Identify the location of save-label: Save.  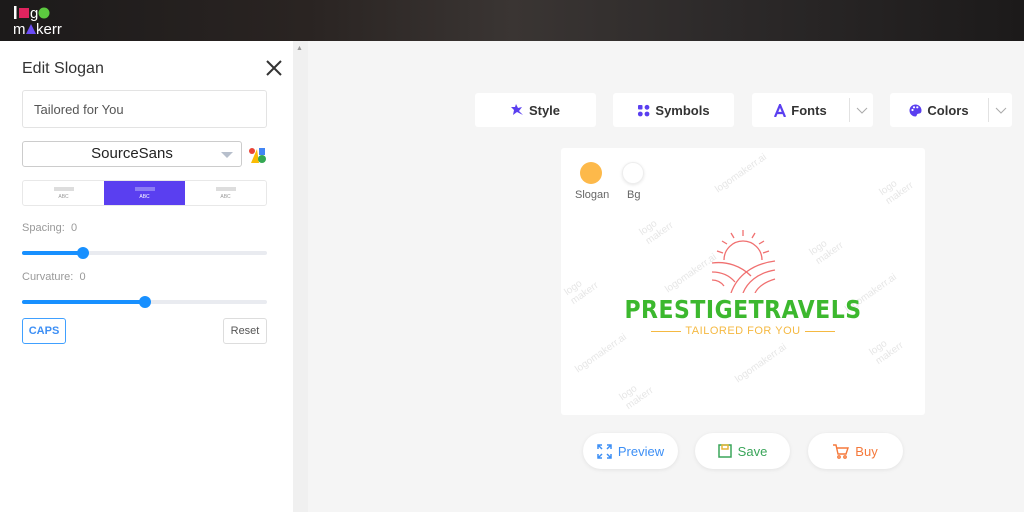
(752, 451).